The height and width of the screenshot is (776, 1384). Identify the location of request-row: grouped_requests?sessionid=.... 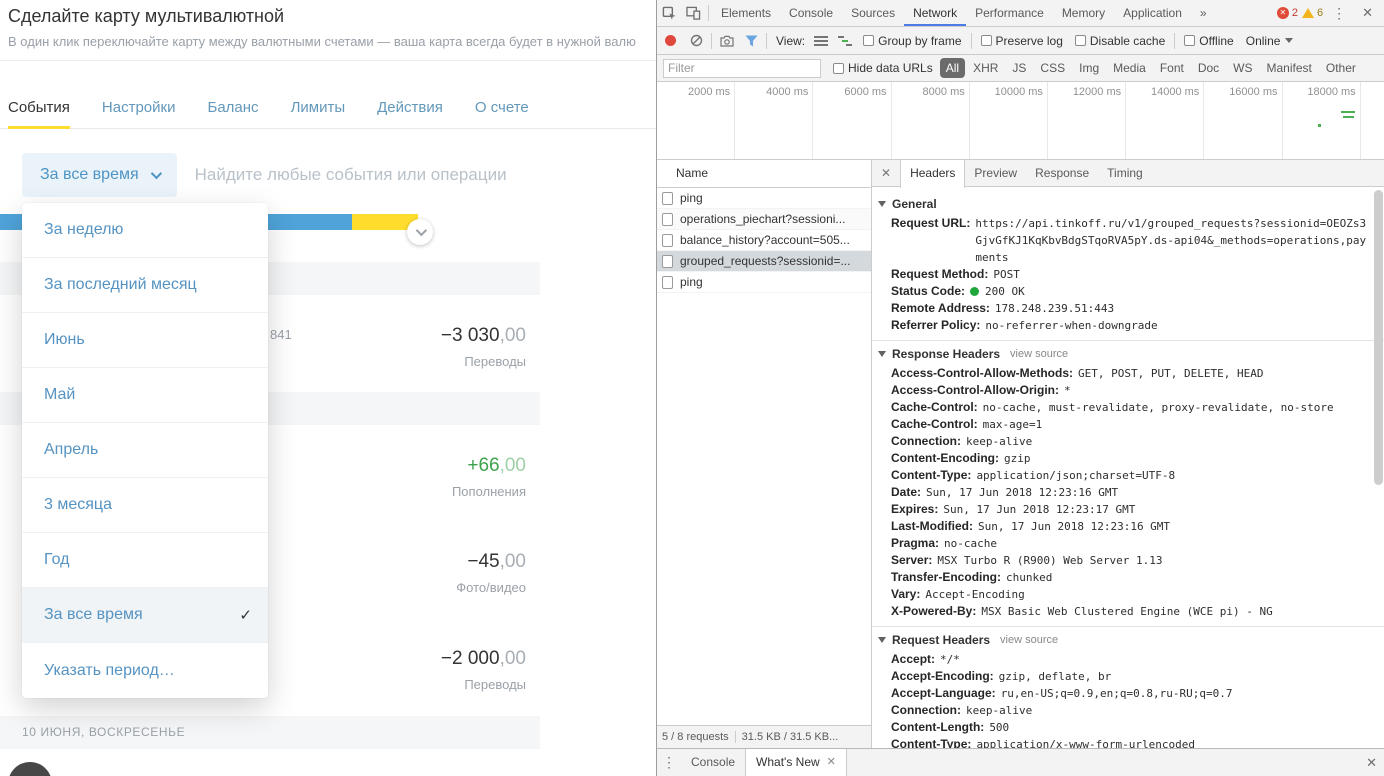
(764, 261).